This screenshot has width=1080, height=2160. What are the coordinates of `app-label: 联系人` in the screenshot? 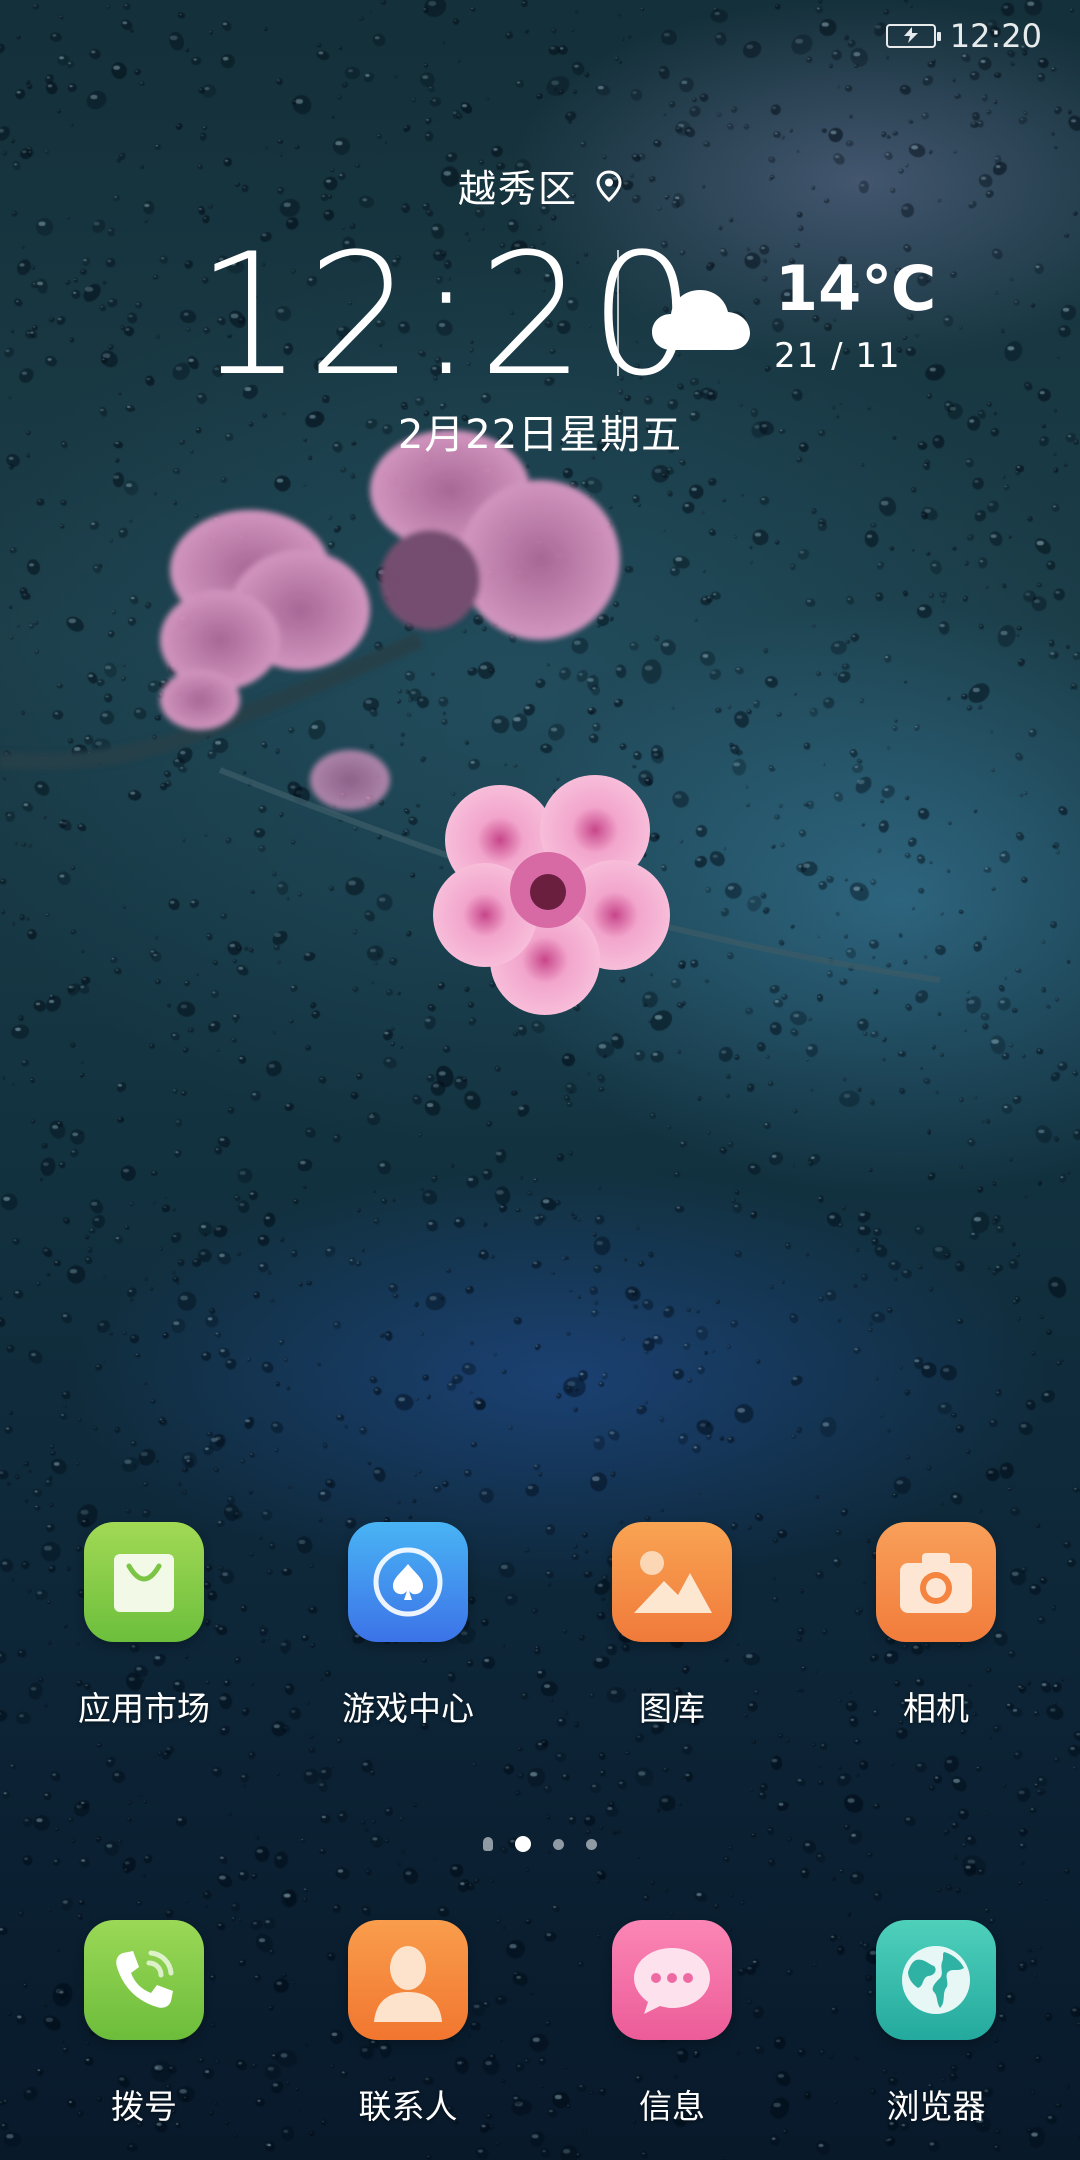 It's located at (408, 2106).